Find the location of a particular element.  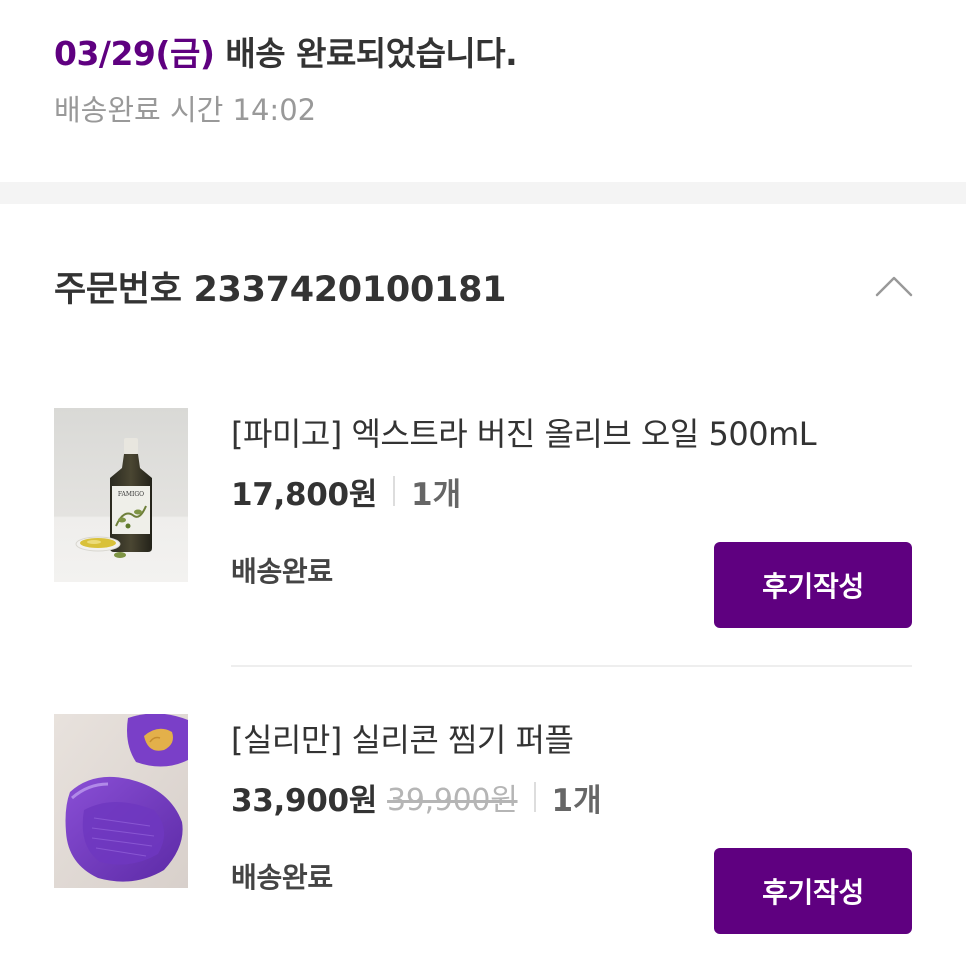

order-number: 주문번호 2337420100181 is located at coordinates (280, 289).